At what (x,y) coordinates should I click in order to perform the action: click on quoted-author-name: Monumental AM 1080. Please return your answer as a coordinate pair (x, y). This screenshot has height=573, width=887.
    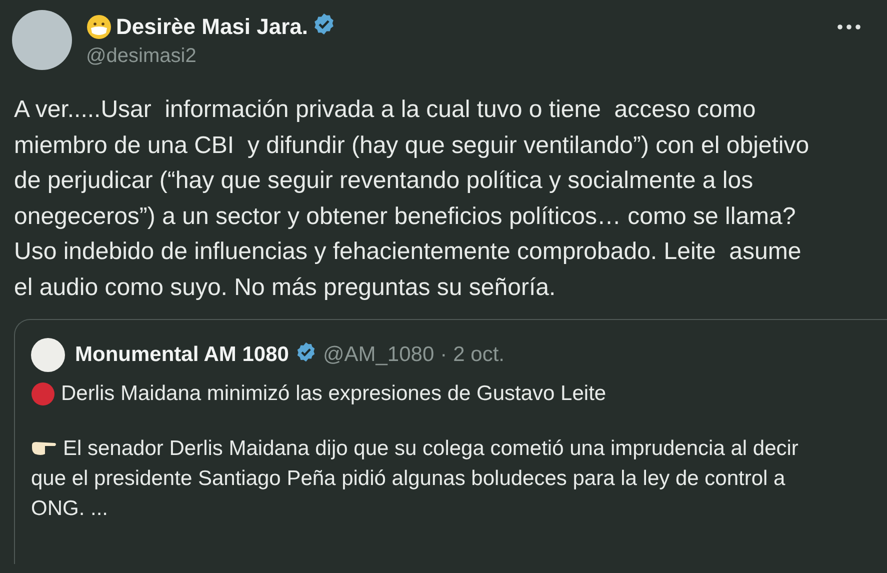
    Looking at the image, I should click on (182, 355).